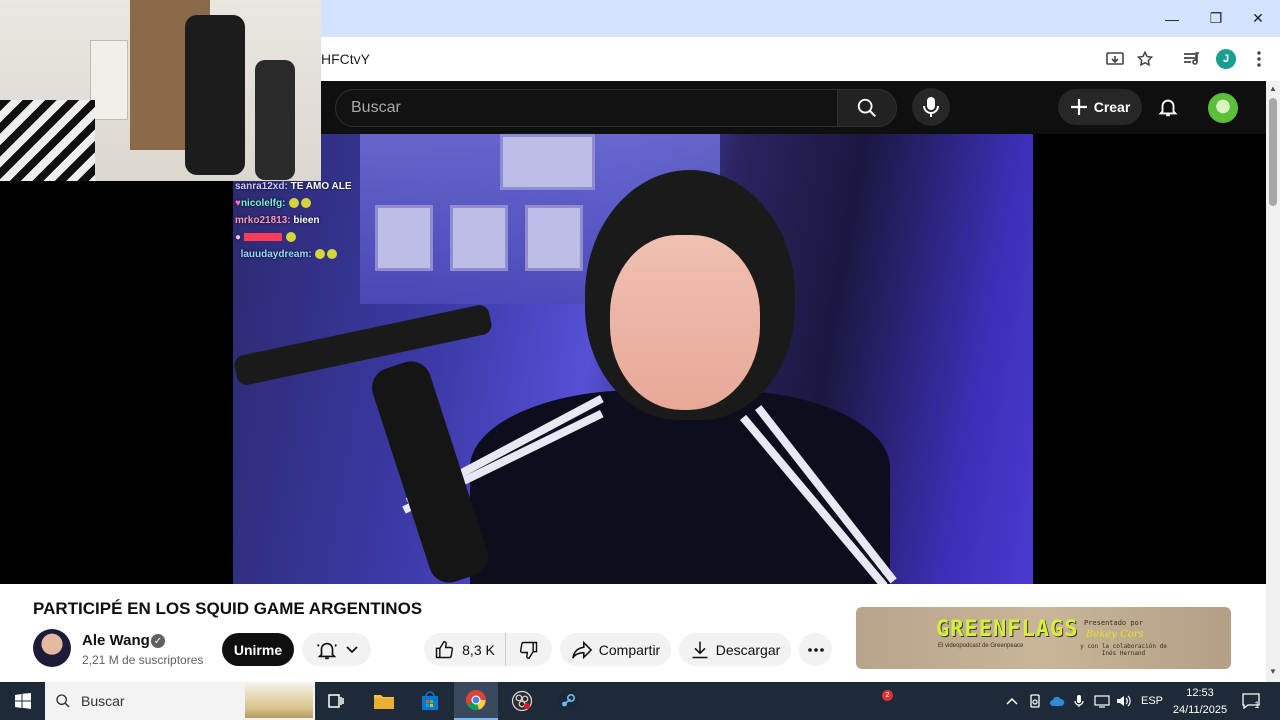  What do you see at coordinates (1273, 152) in the screenshot?
I see `scroll-thumb` at bounding box center [1273, 152].